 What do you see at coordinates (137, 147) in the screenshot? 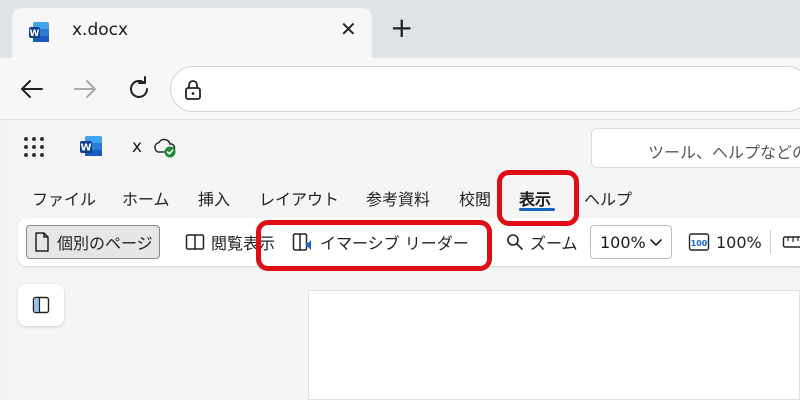
I see `document-name: x` at bounding box center [137, 147].